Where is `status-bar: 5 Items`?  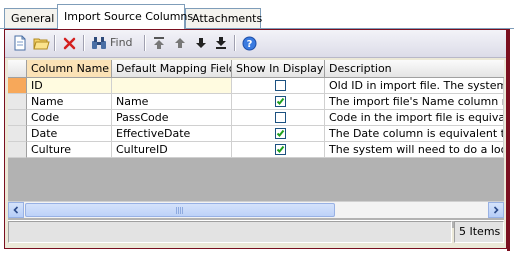
status-bar: 5 Items is located at coordinates (256, 232).